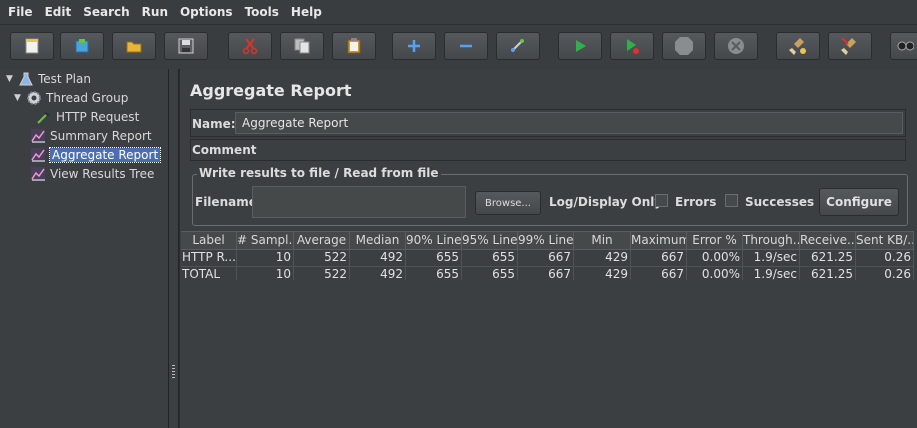 This screenshot has height=428, width=917. I want to click on col-95-line: 95% Line, so click(490, 240).